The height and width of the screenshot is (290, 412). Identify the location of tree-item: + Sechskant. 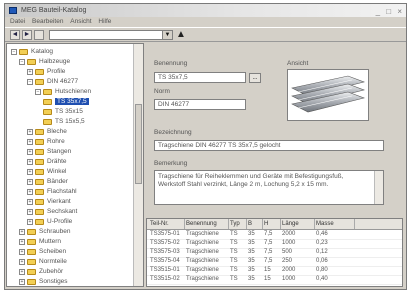
(52, 212).